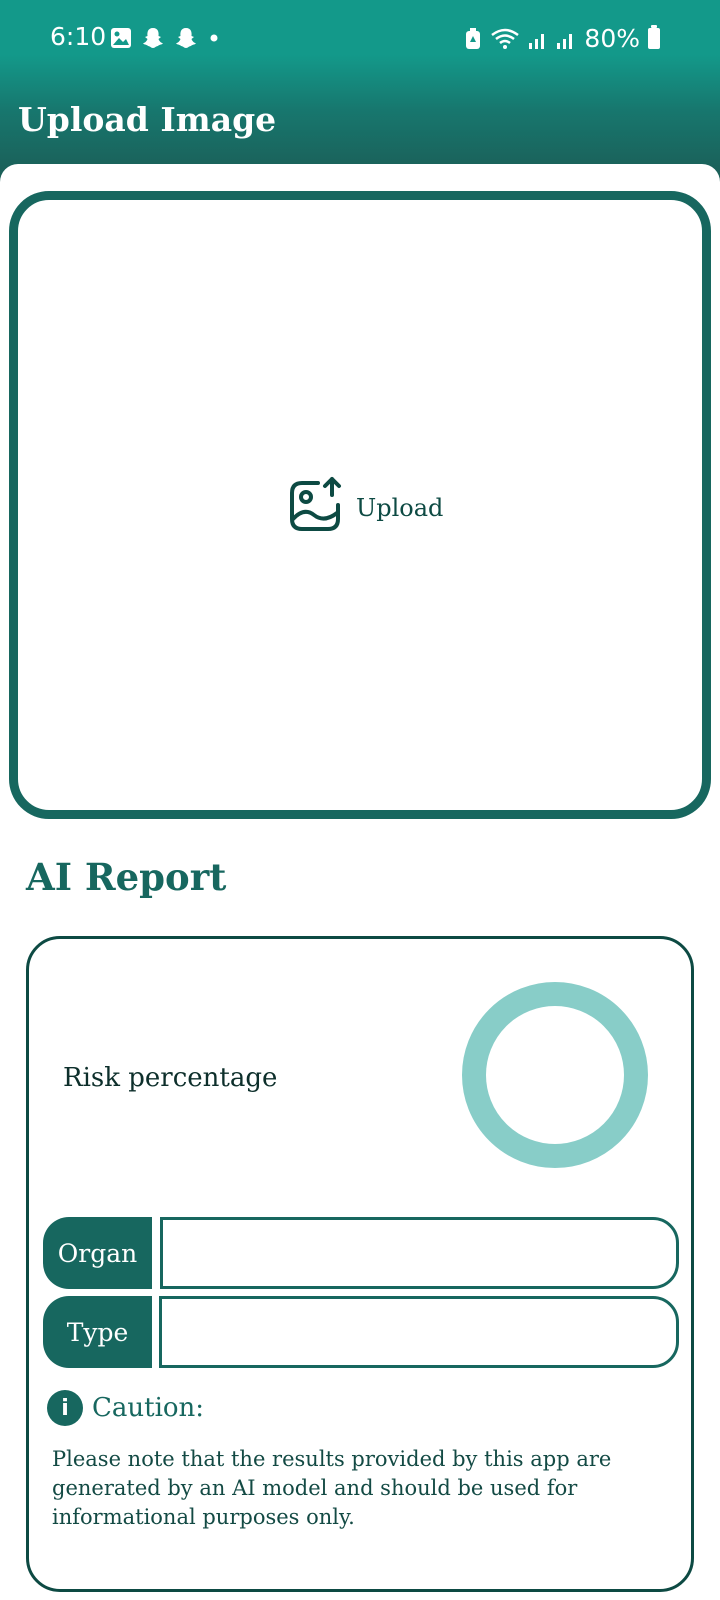 The height and width of the screenshot is (1600, 720). Describe the element at coordinates (97, 1253) in the screenshot. I see `organ-label: Organ` at that location.